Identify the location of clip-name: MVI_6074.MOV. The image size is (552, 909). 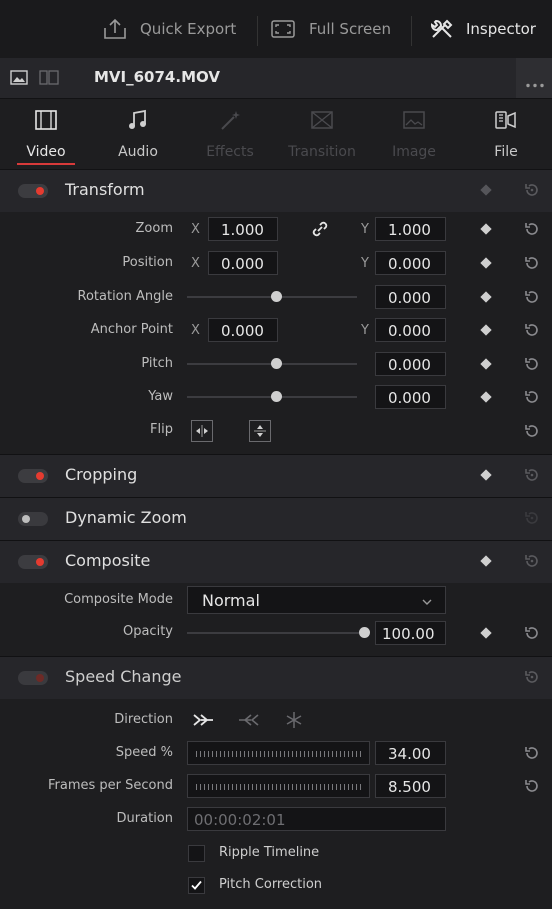
(157, 77).